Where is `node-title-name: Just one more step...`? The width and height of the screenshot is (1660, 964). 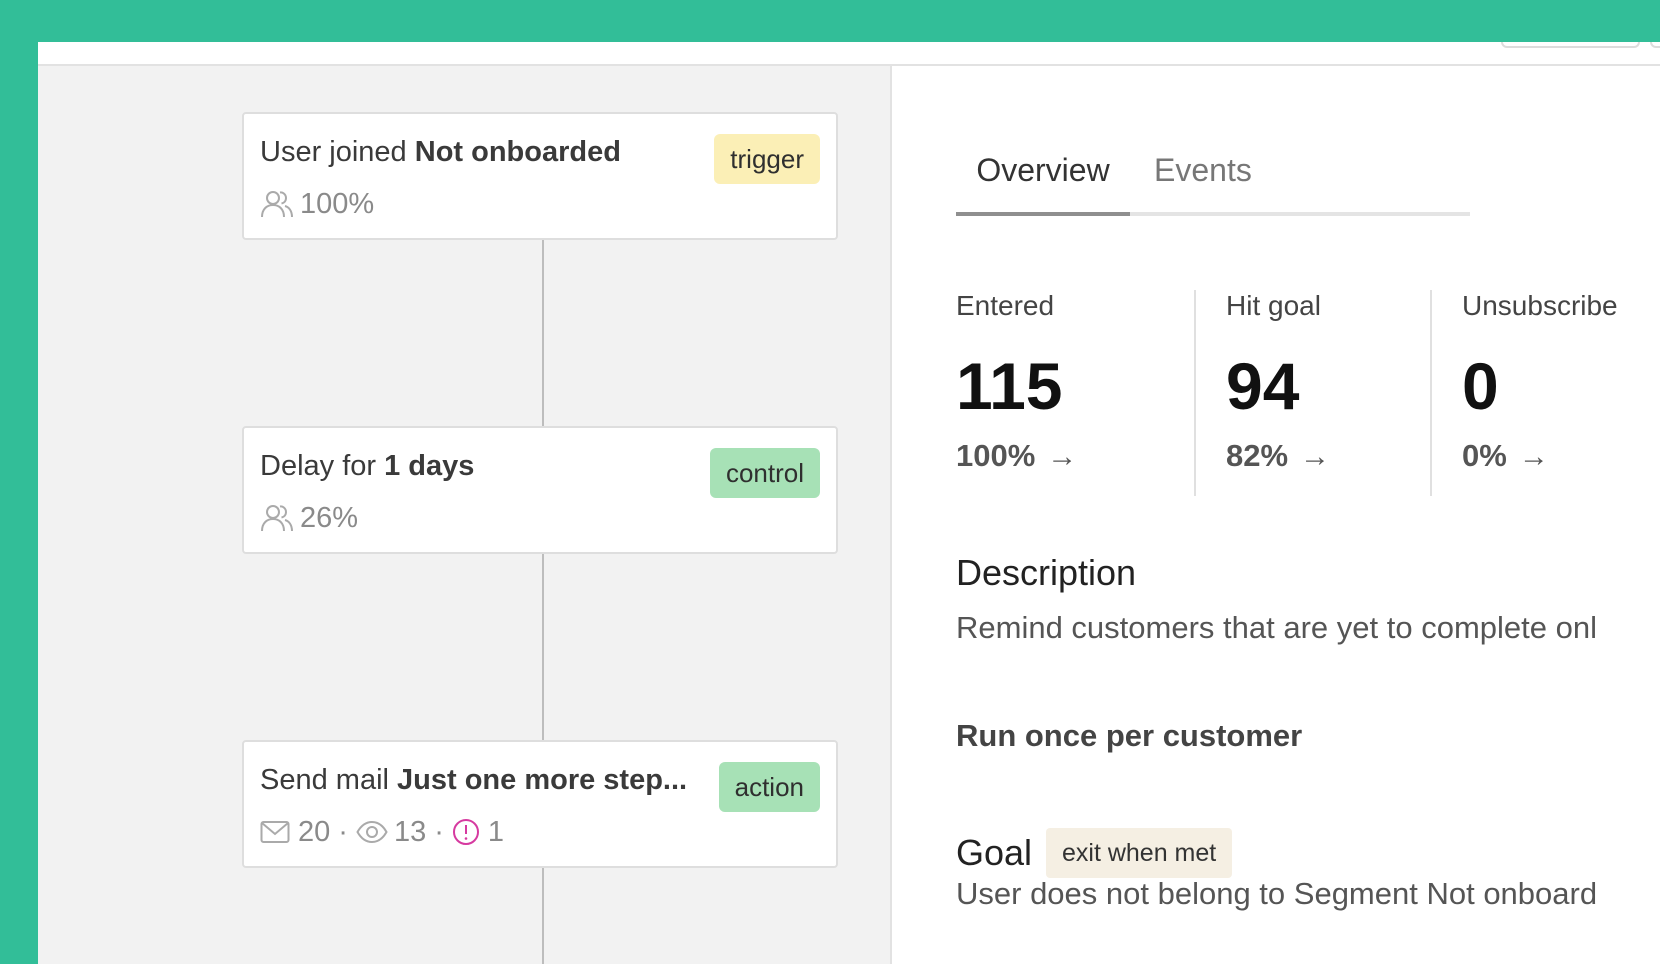 node-title-name: Just one more step... is located at coordinates (542, 780).